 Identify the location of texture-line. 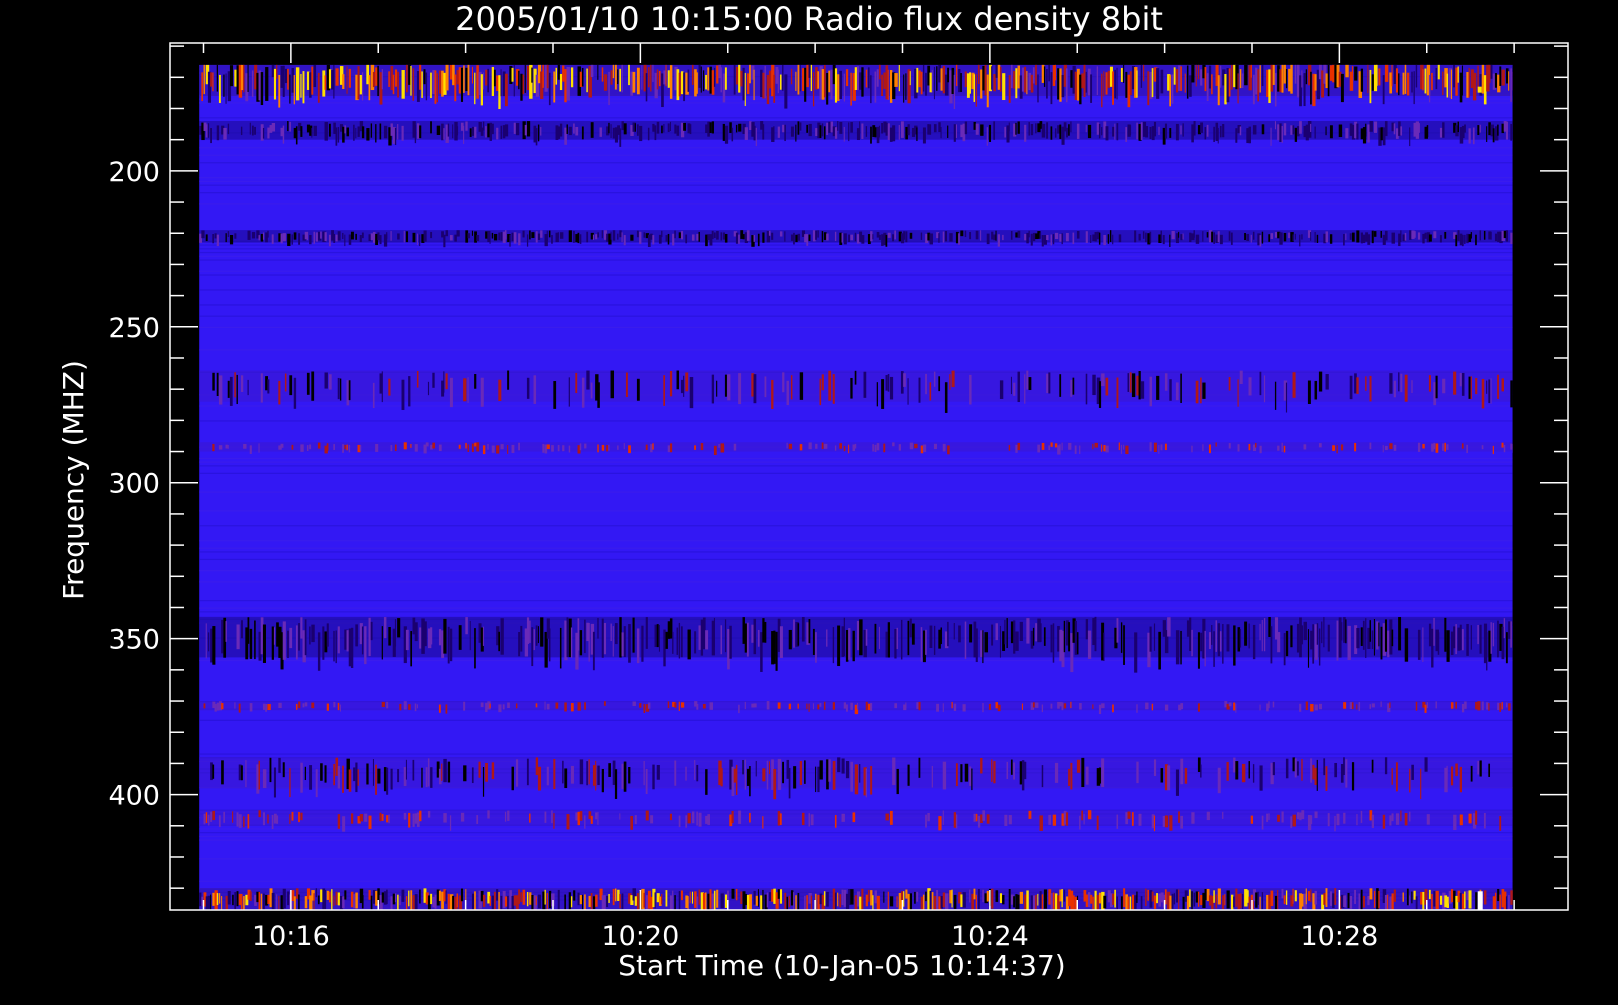
(856, 720).